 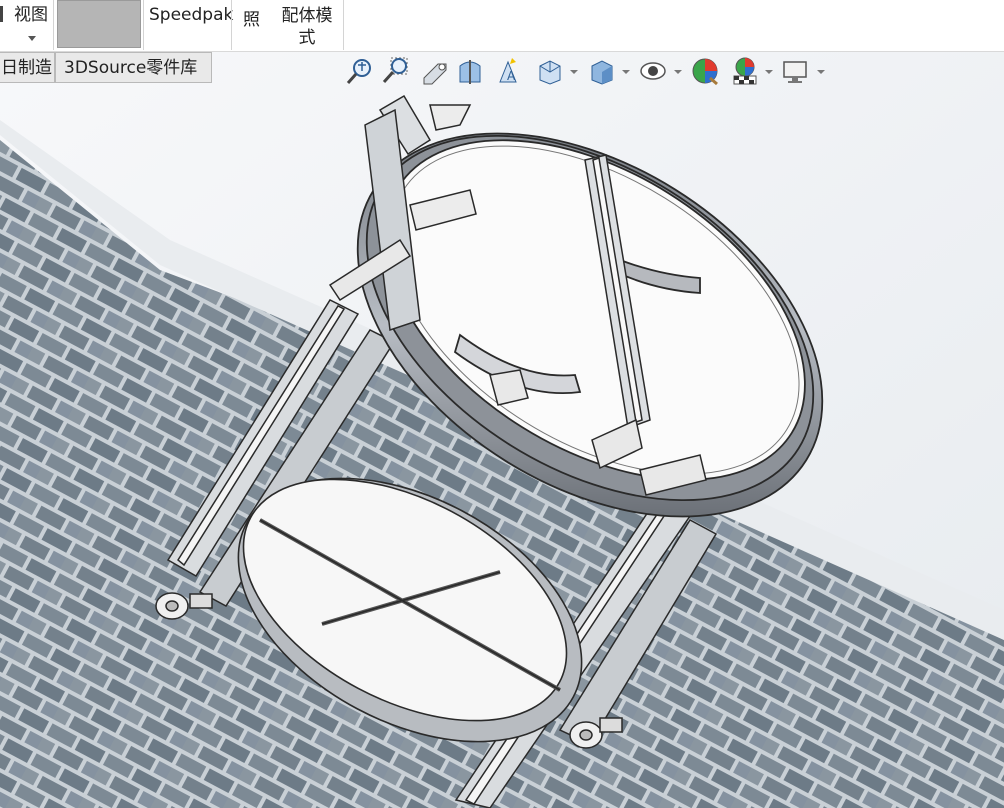 What do you see at coordinates (307, 27) in the screenshot?
I see `assembly-mode-button: 配体模 式` at bounding box center [307, 27].